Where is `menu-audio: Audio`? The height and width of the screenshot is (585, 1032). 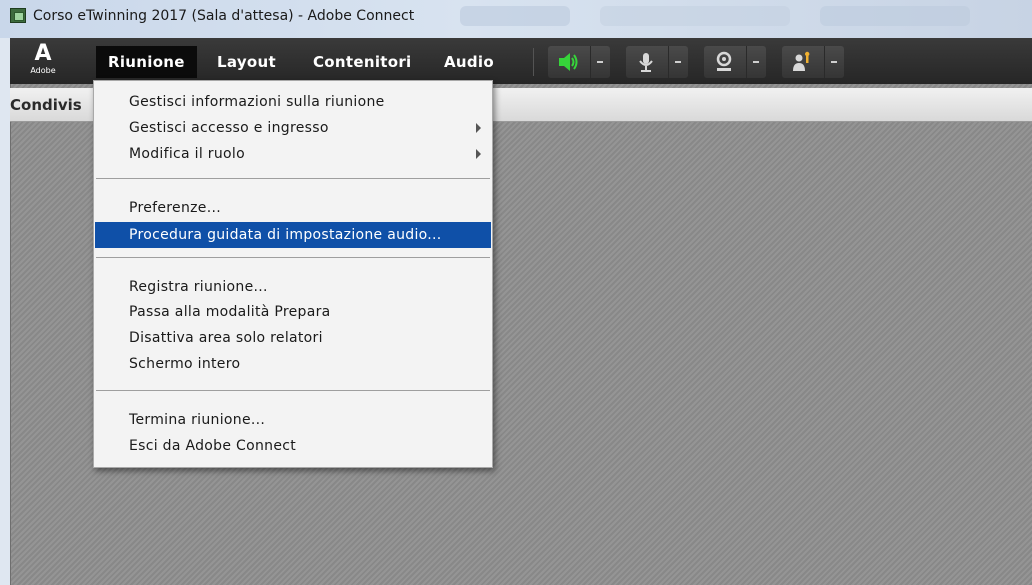
menu-audio: Audio is located at coordinates (469, 62).